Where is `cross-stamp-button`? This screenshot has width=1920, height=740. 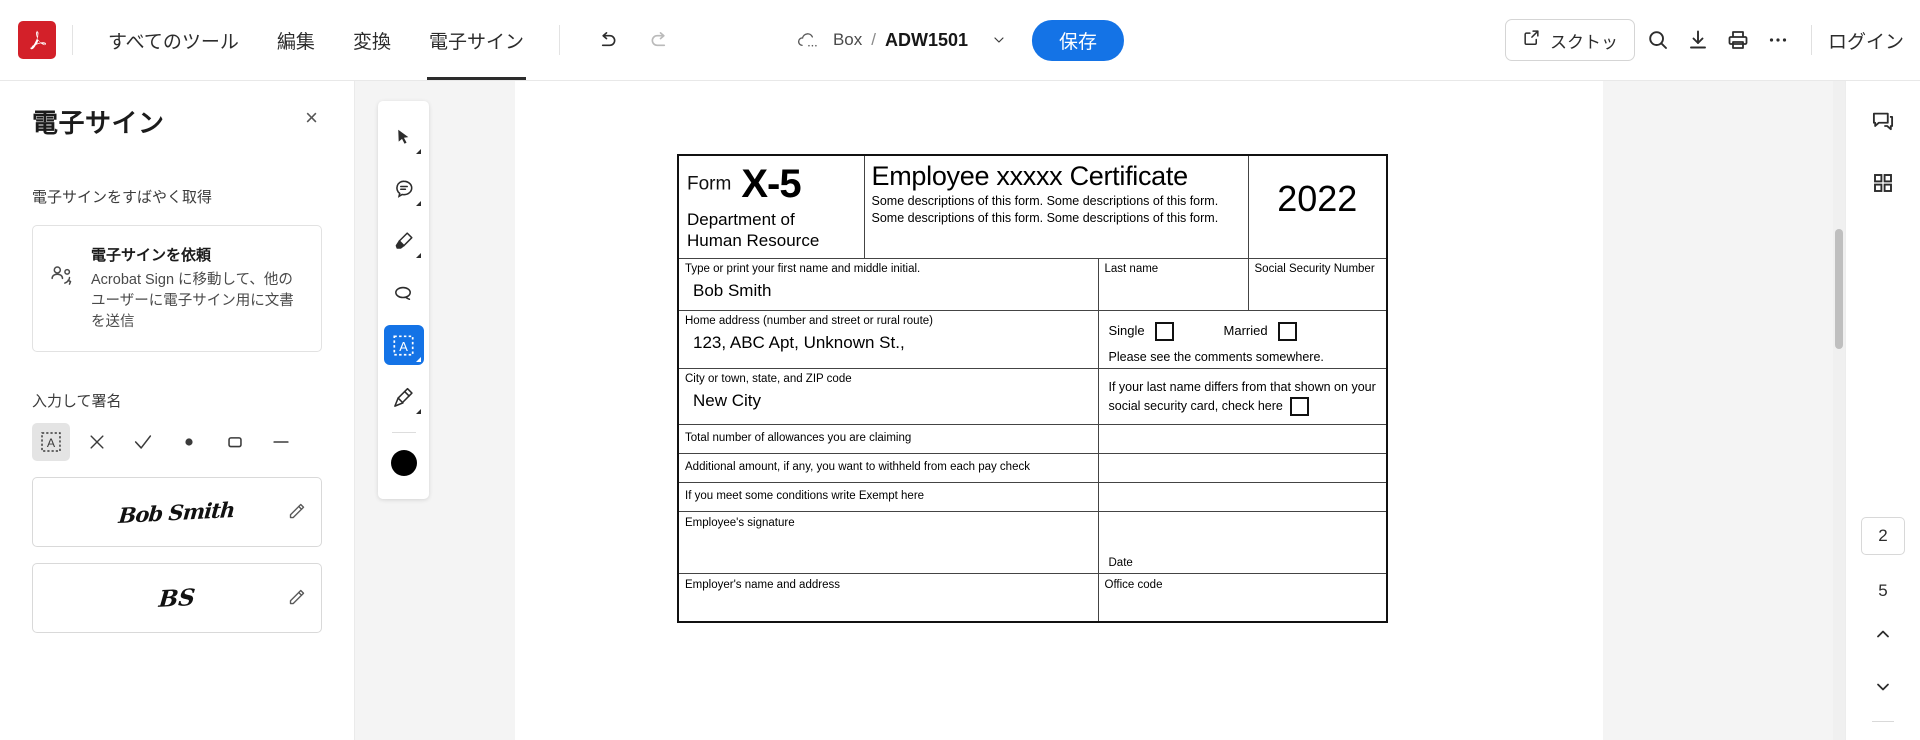
cross-stamp-button is located at coordinates (97, 442).